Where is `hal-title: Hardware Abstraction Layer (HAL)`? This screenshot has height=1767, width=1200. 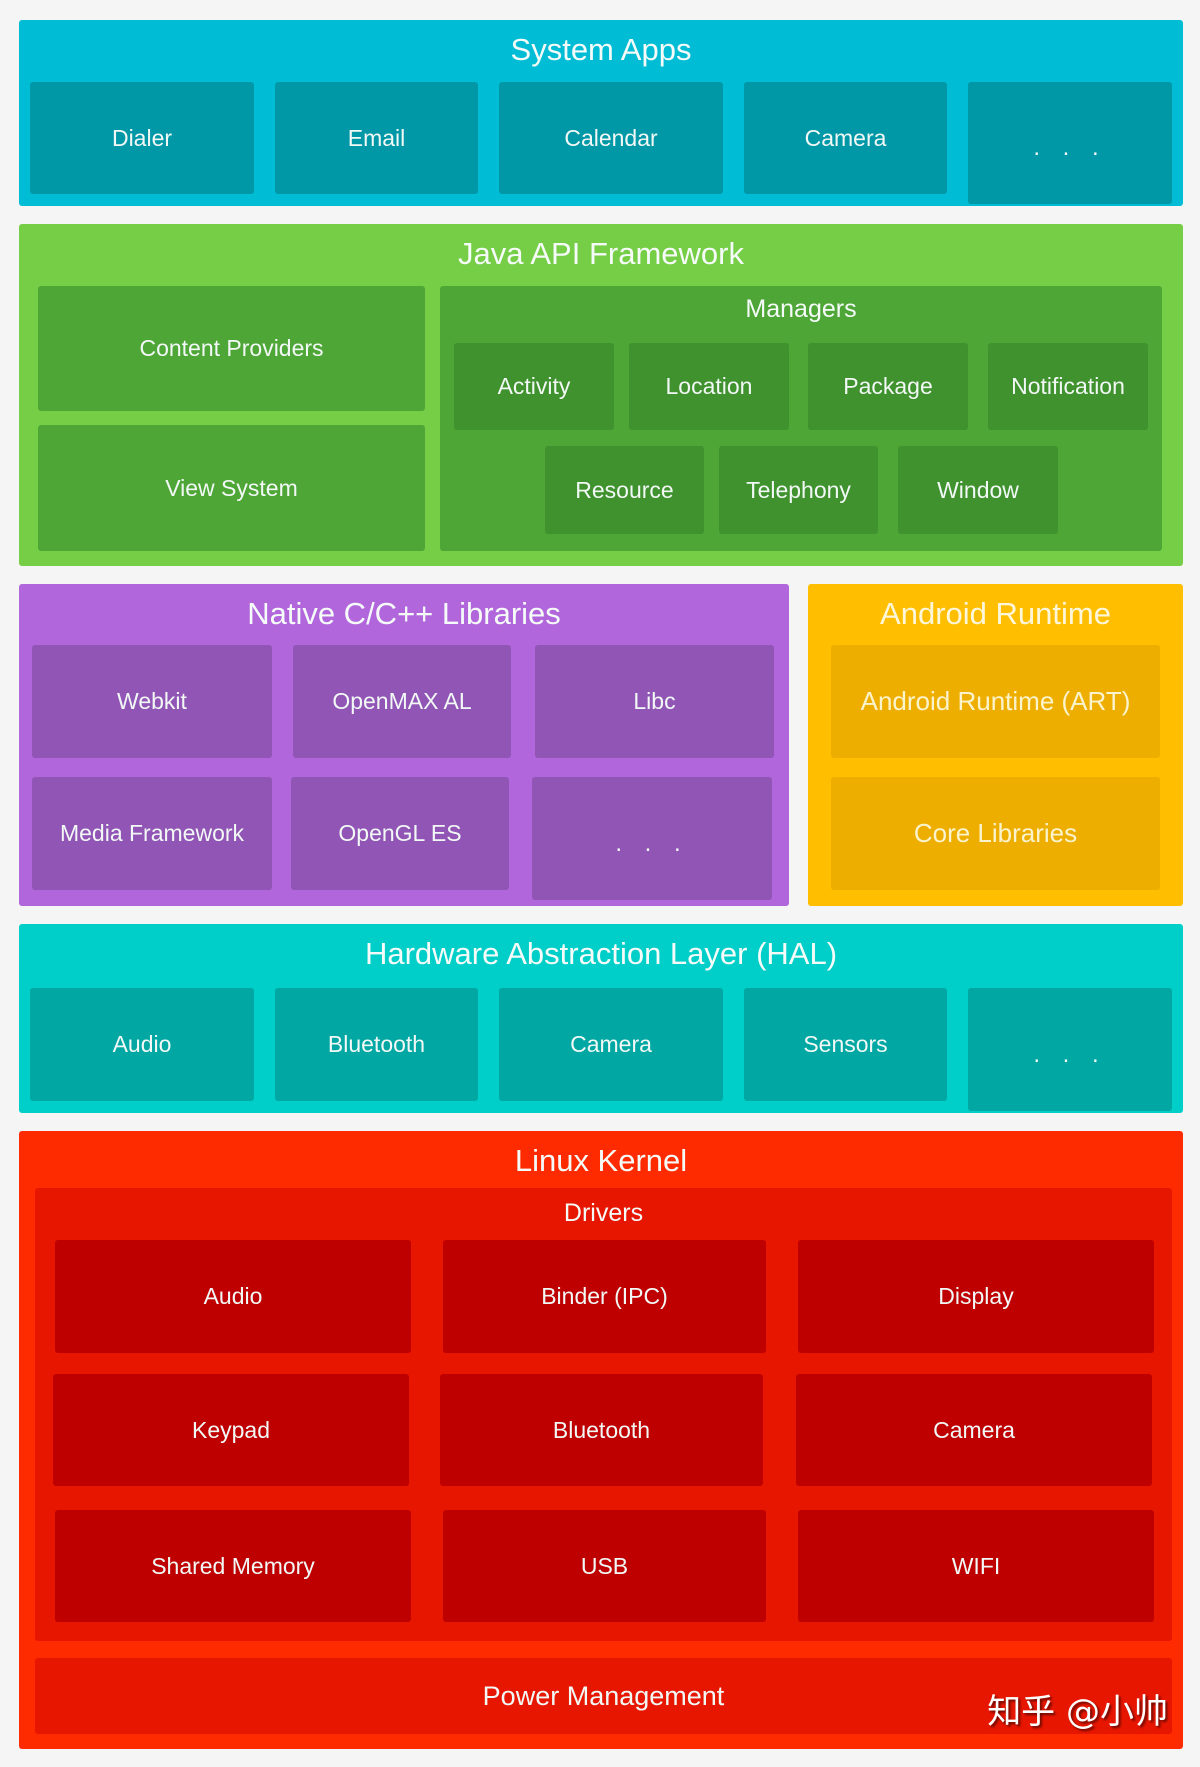
hal-title: Hardware Abstraction Layer (HAL) is located at coordinates (601, 953).